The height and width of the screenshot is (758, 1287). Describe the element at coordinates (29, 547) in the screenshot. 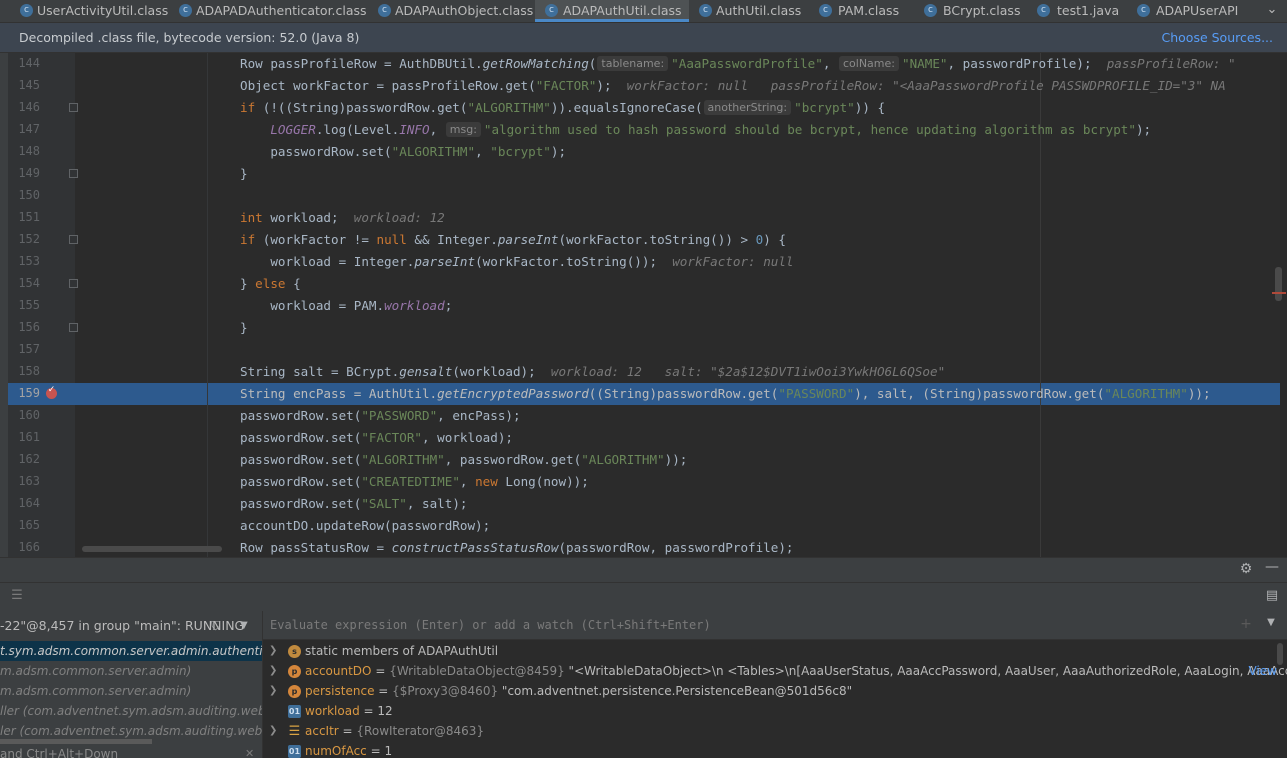

I see `line-number: 166` at that location.